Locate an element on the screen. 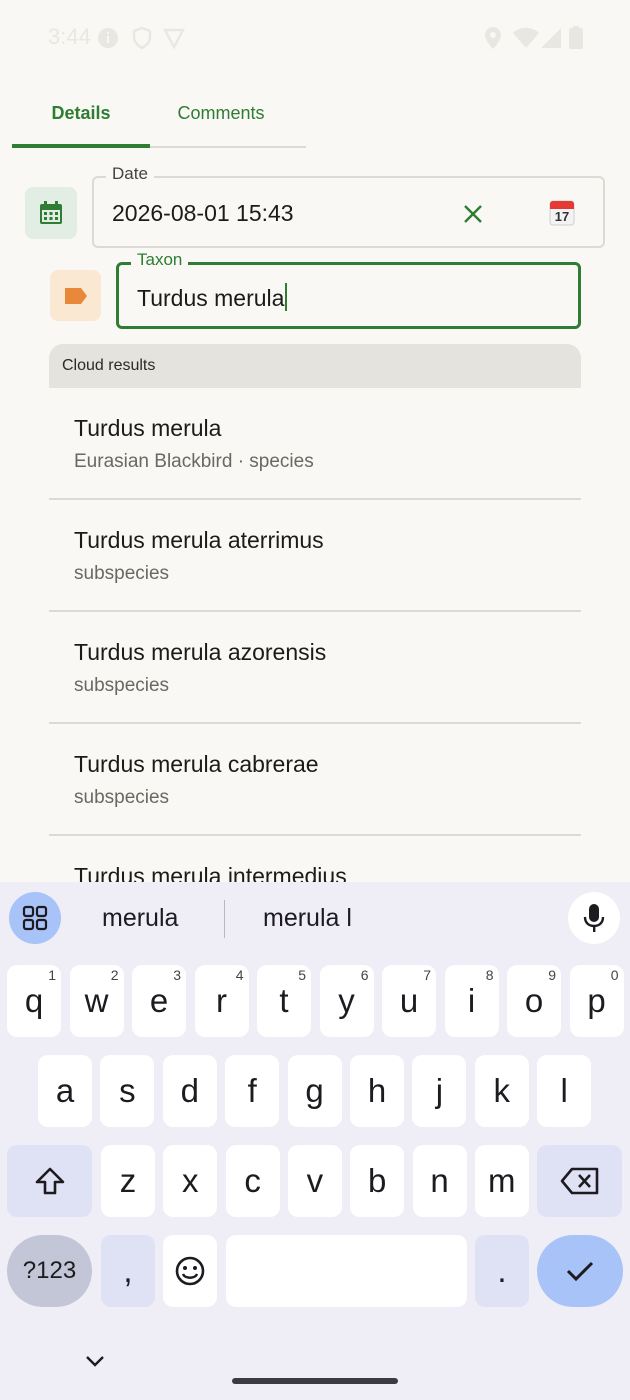  shield-icon is located at coordinates (142, 38).